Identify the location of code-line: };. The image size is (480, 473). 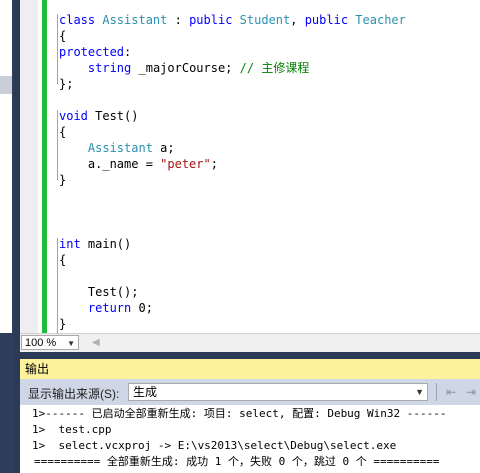
(66, 84).